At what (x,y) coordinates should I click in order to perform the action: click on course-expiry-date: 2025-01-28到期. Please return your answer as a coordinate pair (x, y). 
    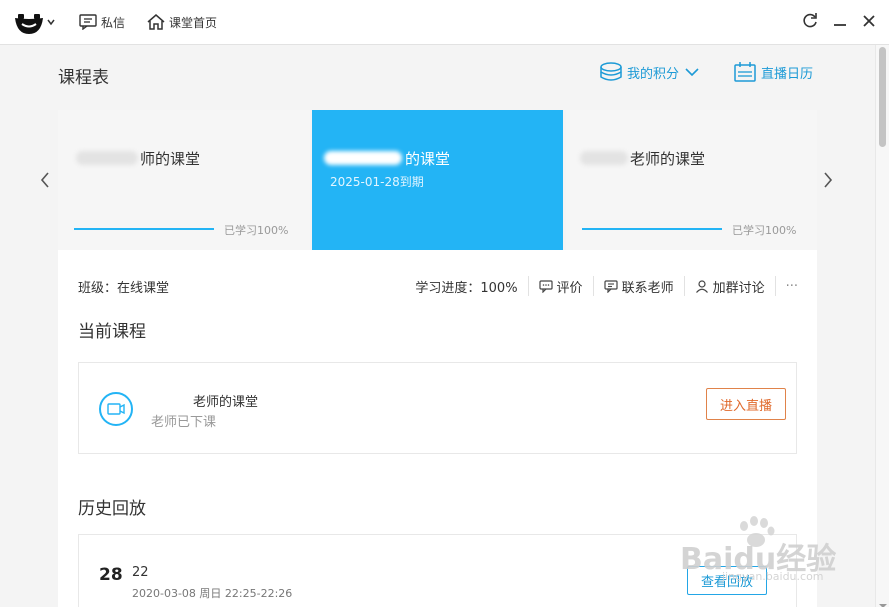
    Looking at the image, I should click on (377, 182).